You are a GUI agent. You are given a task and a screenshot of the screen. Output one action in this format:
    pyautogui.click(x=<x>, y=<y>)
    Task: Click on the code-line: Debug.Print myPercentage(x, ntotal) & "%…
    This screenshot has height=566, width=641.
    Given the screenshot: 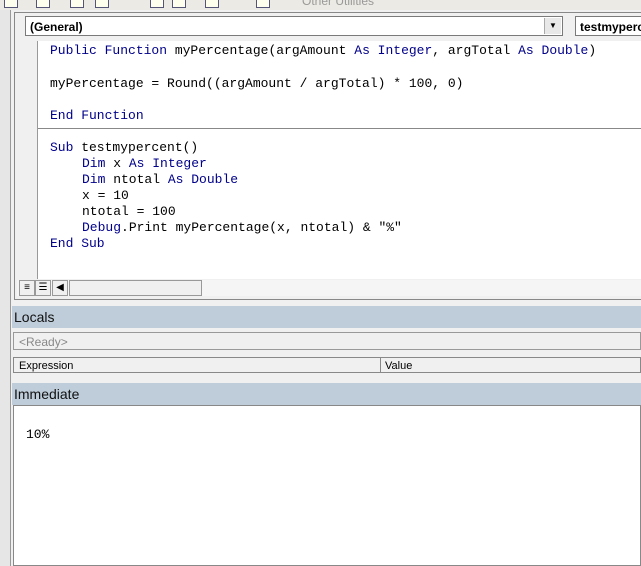 What is the action you would take?
    pyautogui.click(x=242, y=227)
    